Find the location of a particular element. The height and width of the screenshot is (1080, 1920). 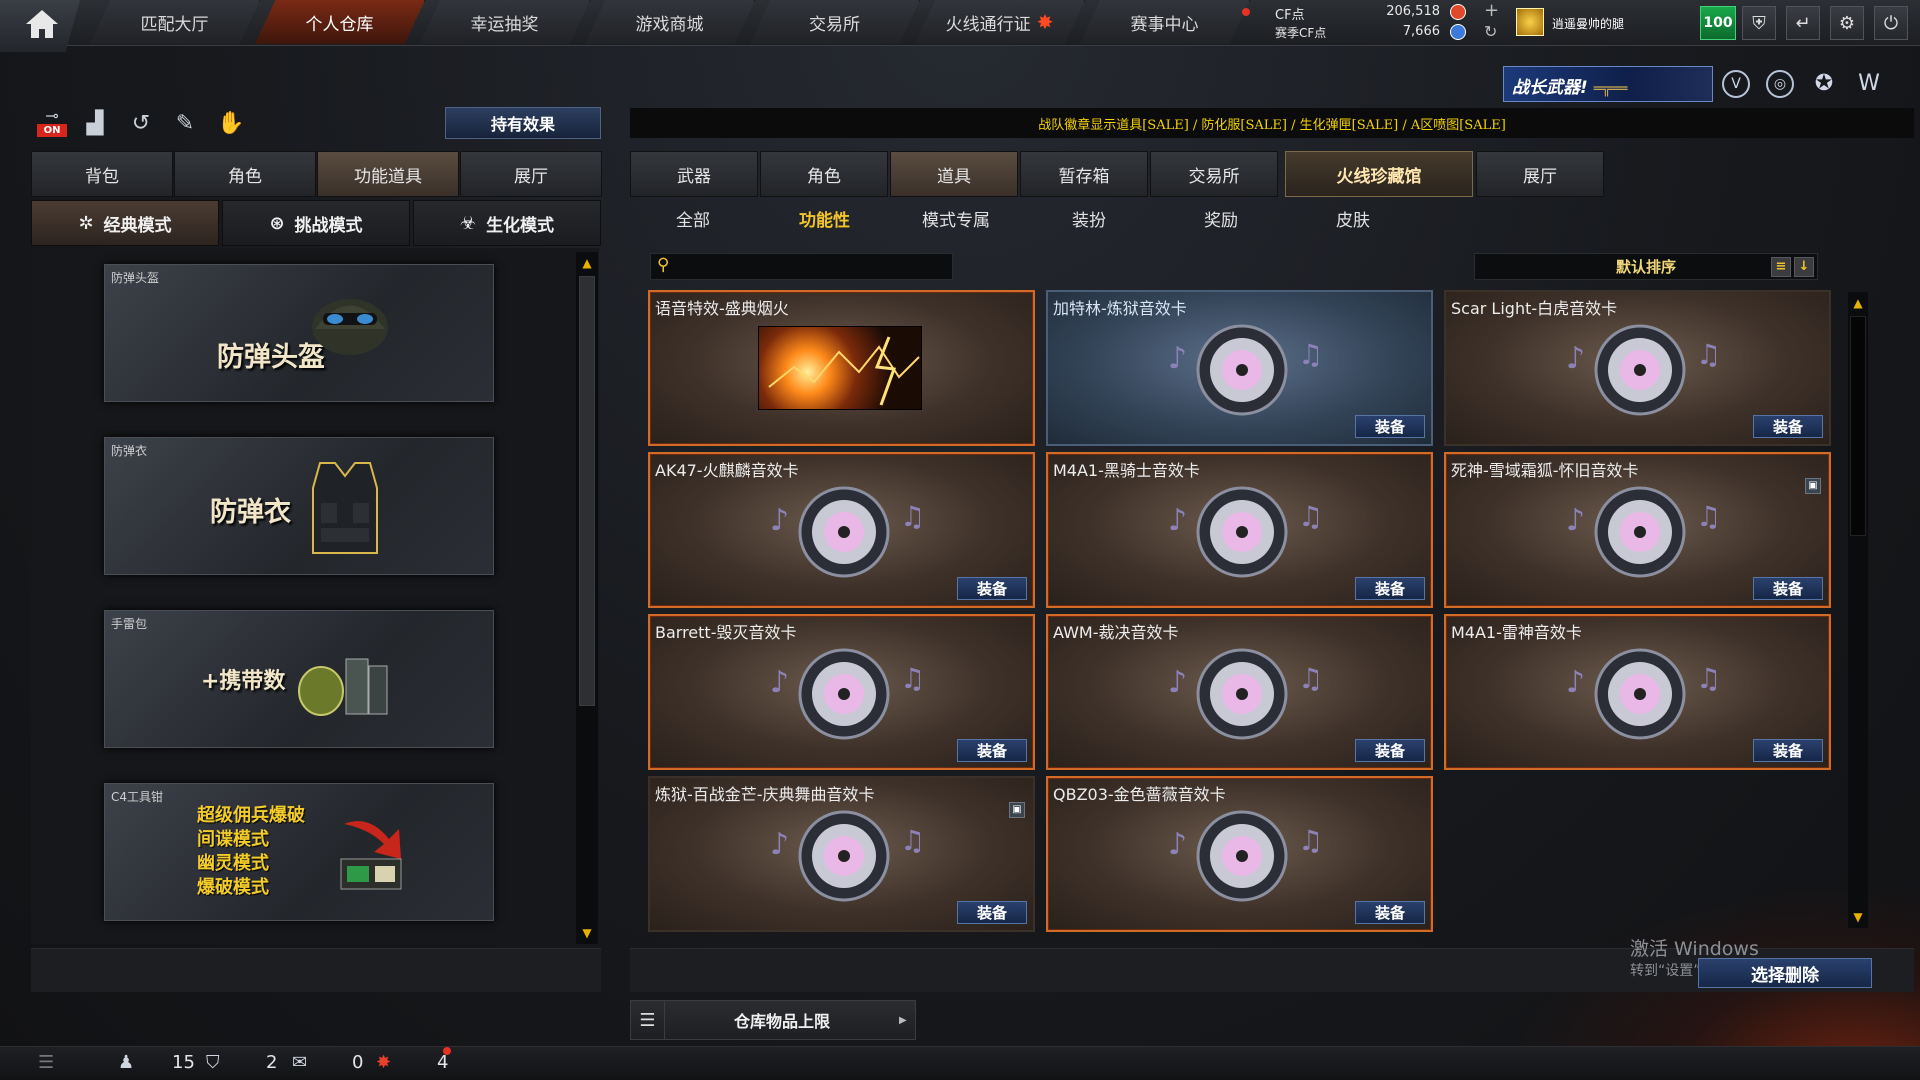

item-card-m4a1-black-knight: M4A1-黑骑士音效卡 ♪ ♫ 装备 is located at coordinates (1239, 530).